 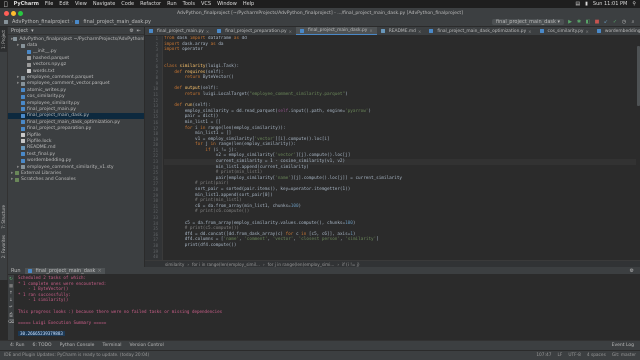 I want to click on close-window-button, so click(x=6, y=13).